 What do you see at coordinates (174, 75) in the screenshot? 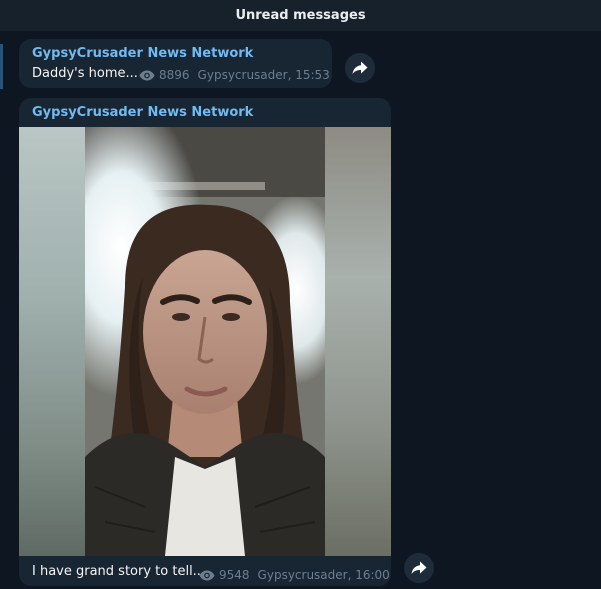
I see `view-count: 8896` at bounding box center [174, 75].